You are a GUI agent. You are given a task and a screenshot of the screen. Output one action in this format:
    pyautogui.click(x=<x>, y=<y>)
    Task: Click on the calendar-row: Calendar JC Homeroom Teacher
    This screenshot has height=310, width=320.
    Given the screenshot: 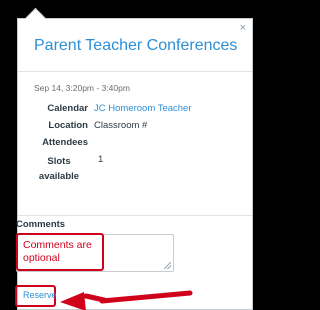 What is the action you would take?
    pyautogui.click(x=113, y=108)
    